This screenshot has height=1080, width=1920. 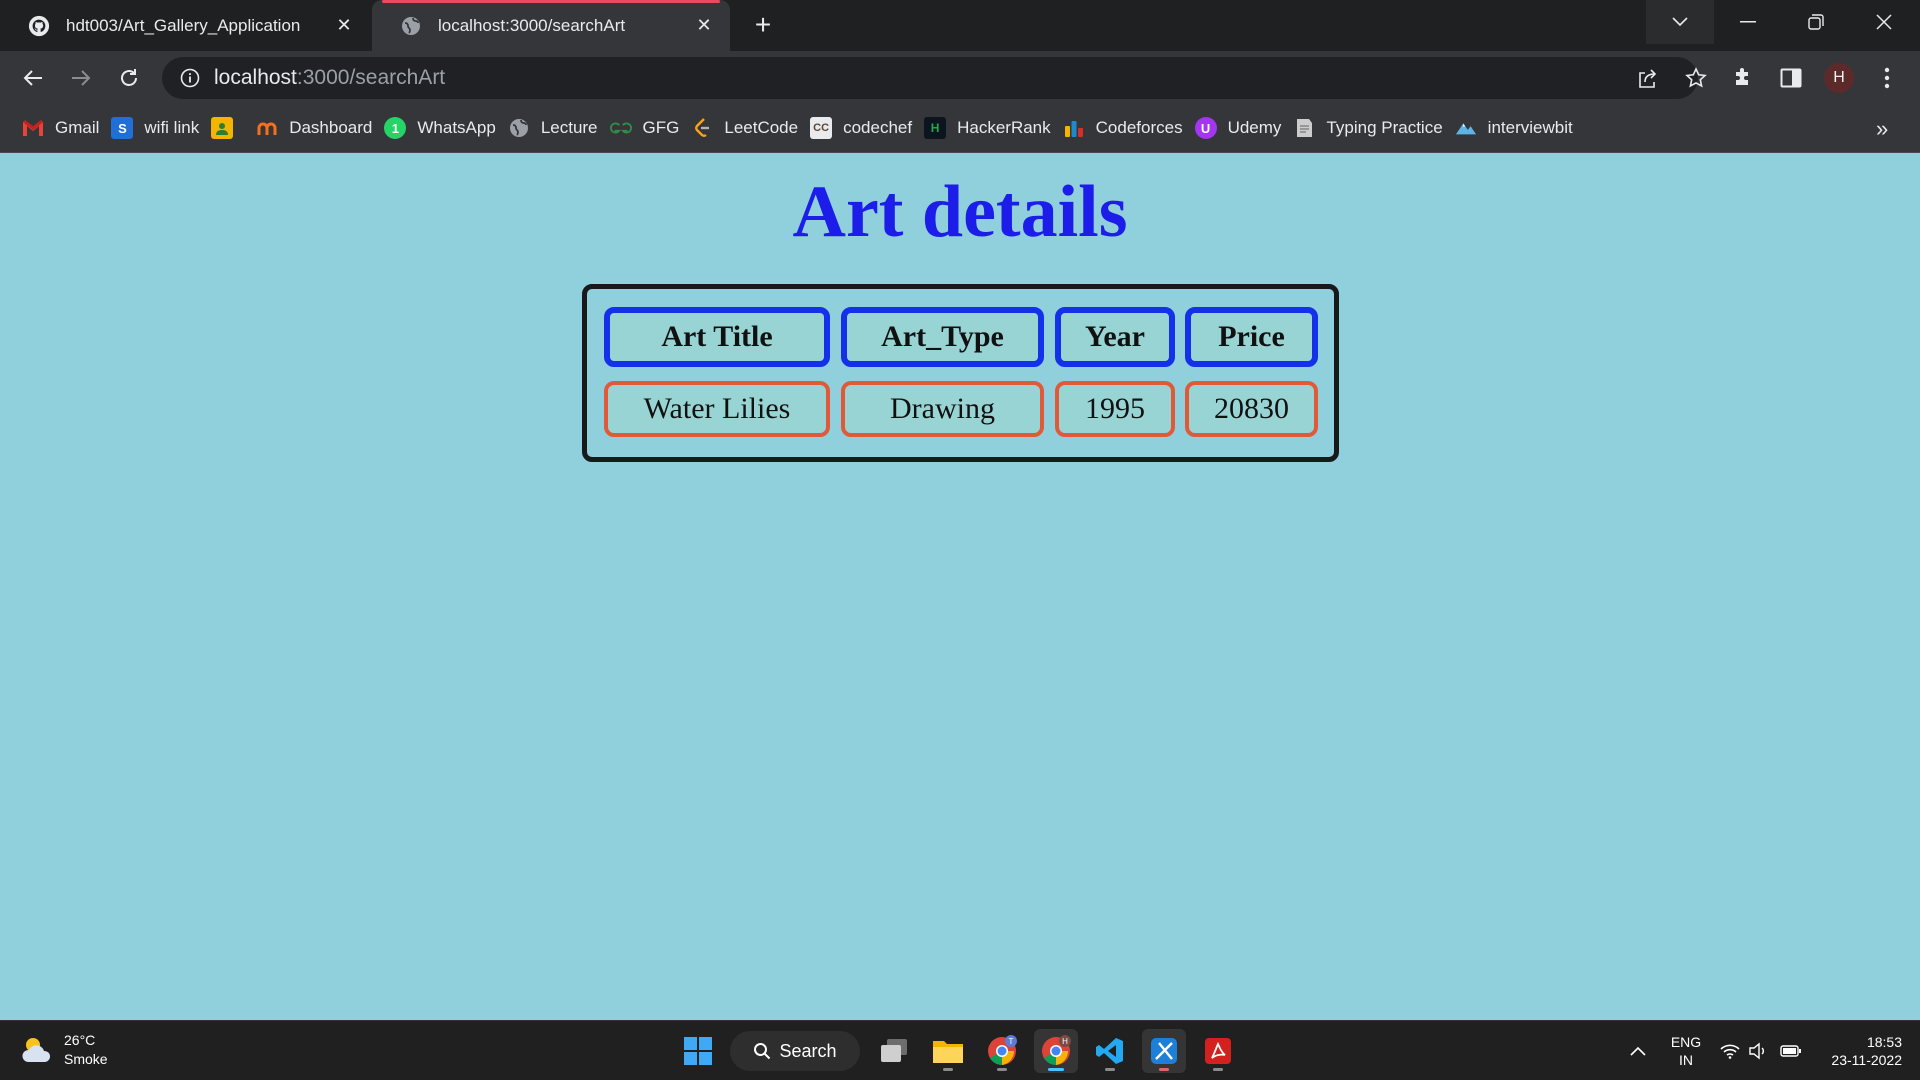 What do you see at coordinates (698, 1051) in the screenshot?
I see `start-button` at bounding box center [698, 1051].